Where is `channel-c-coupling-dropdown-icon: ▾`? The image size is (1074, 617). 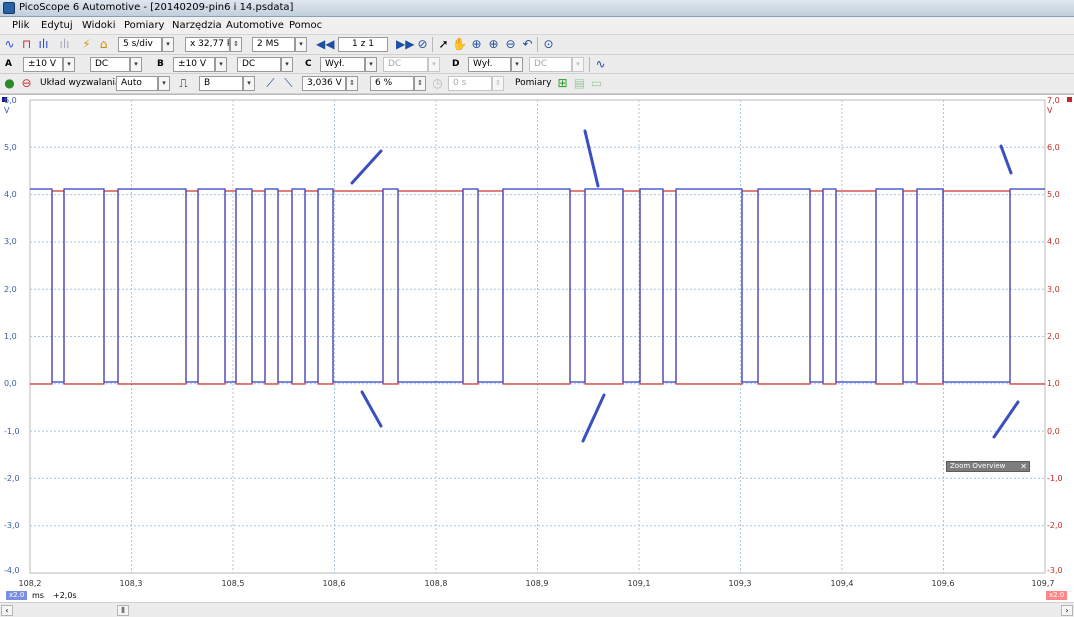 channel-c-coupling-dropdown-icon: ▾ is located at coordinates (434, 64).